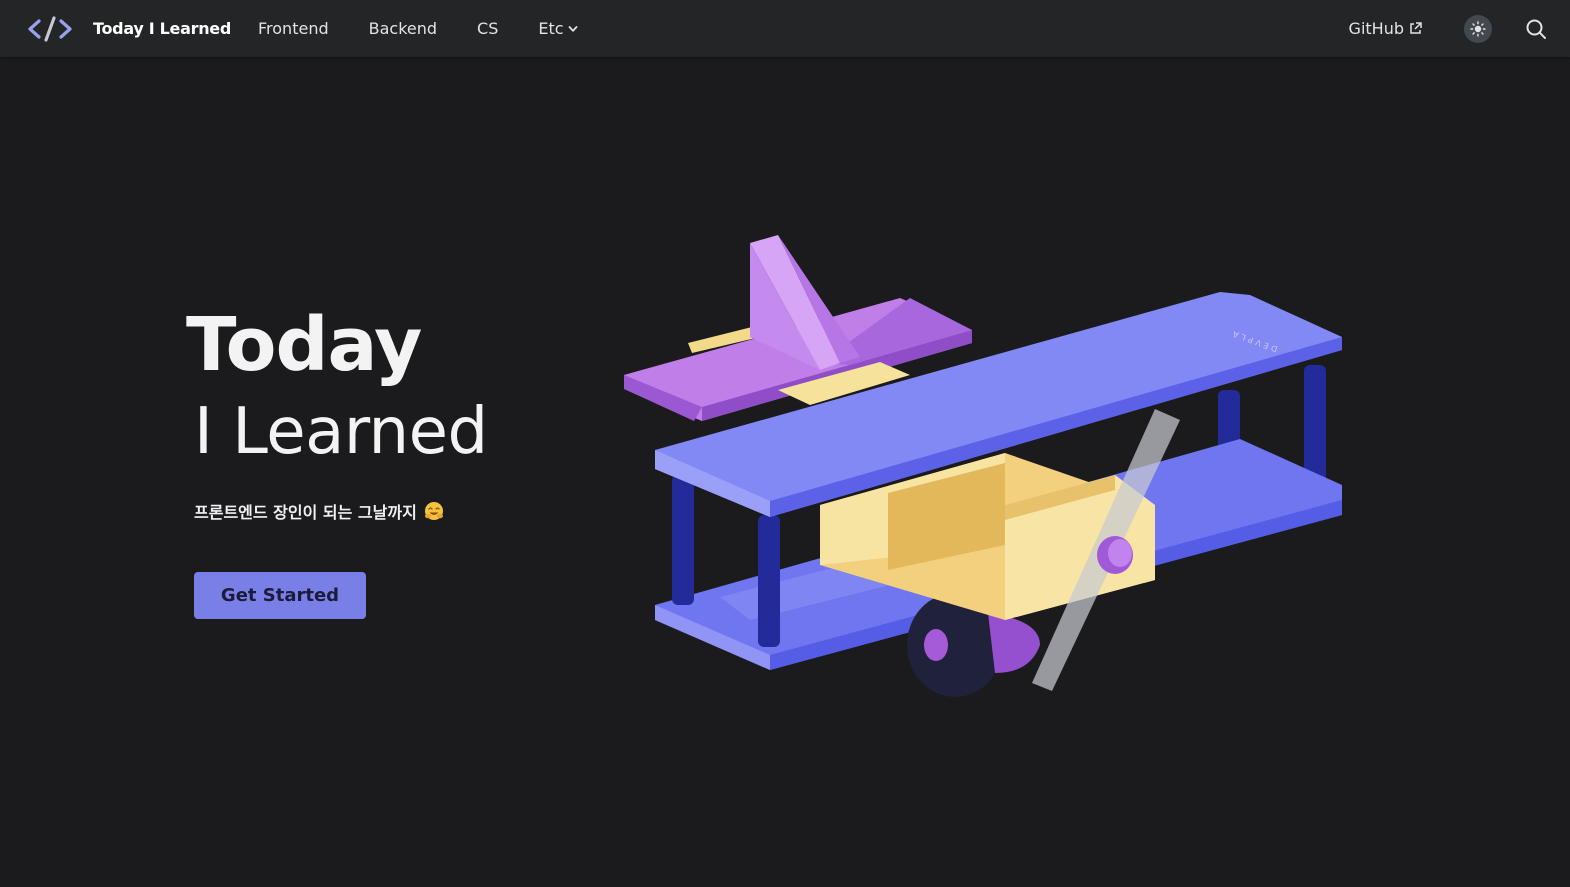 This screenshot has height=887, width=1570. I want to click on nav-links: Frontend Backend CS Etc, so click(438, 28).